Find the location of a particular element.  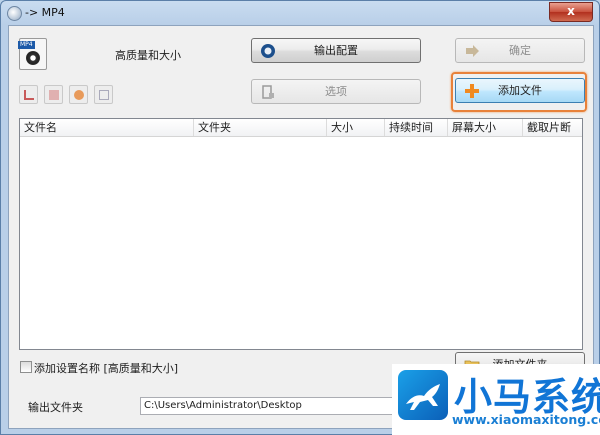

info-icon is located at coordinates (104, 95).